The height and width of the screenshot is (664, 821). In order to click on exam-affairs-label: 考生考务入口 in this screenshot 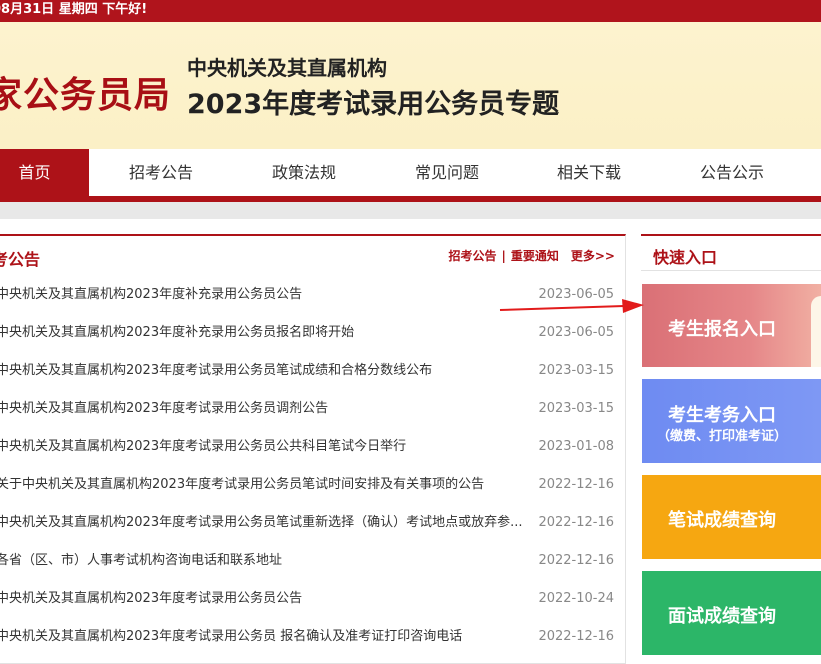, I will do `click(722, 415)`.